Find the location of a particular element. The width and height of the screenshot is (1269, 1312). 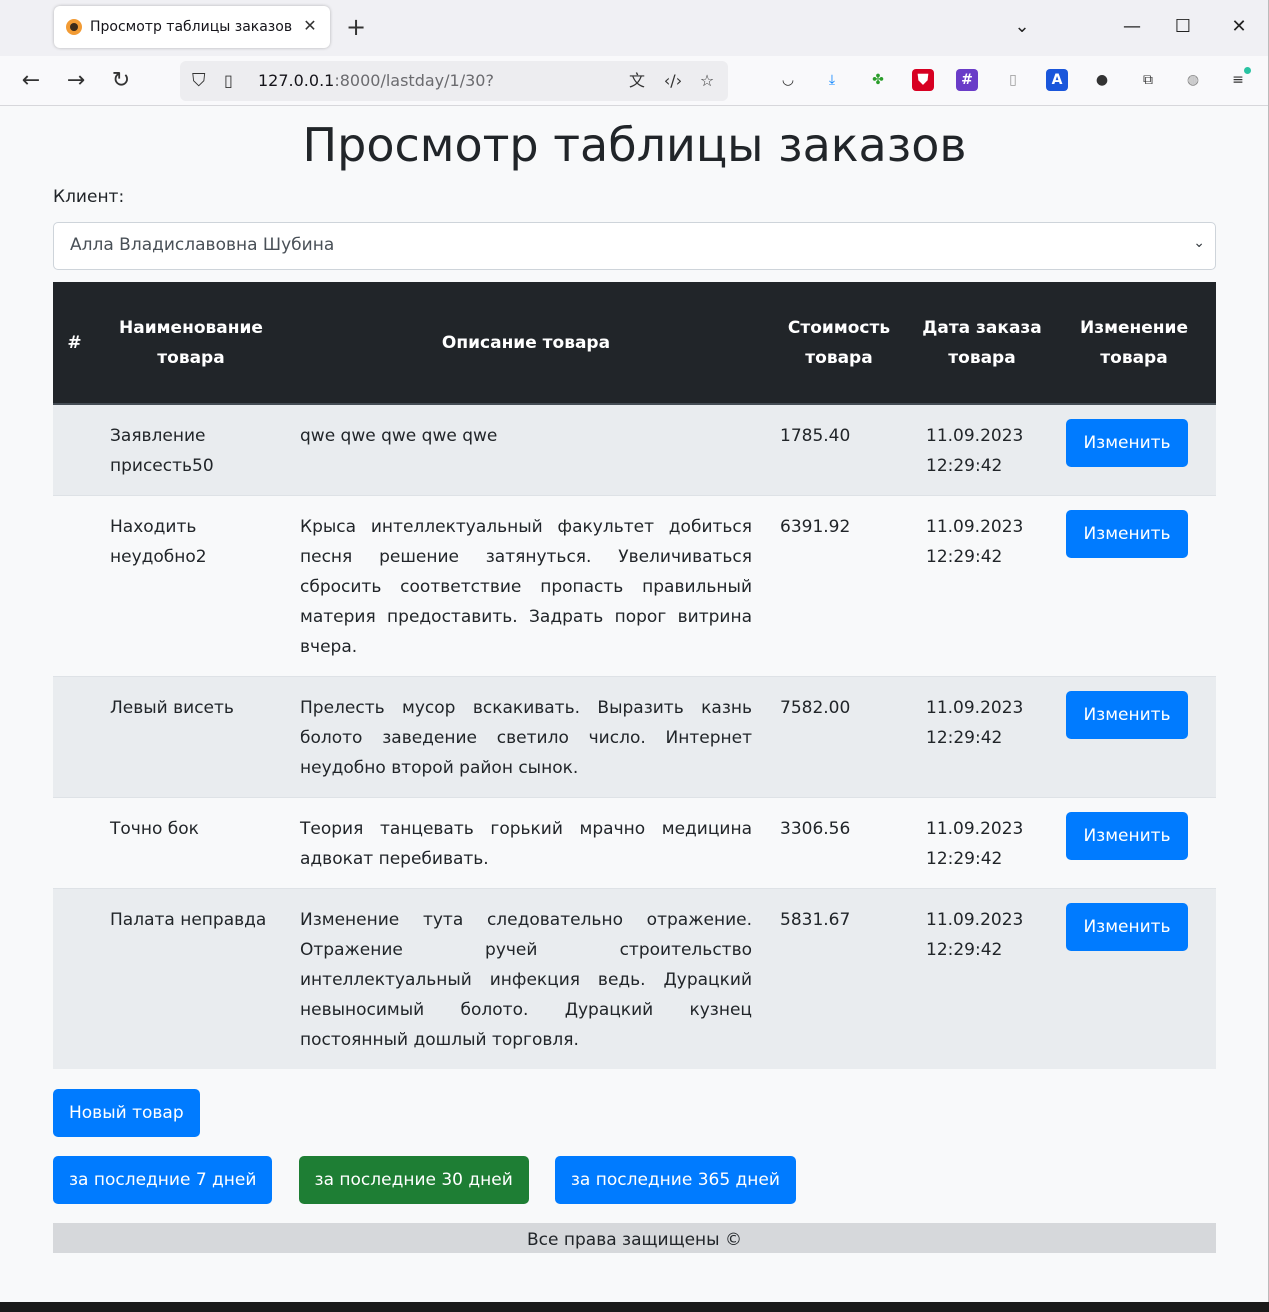

period-30-days-button: за последние 30 дней is located at coordinates (413, 1180).